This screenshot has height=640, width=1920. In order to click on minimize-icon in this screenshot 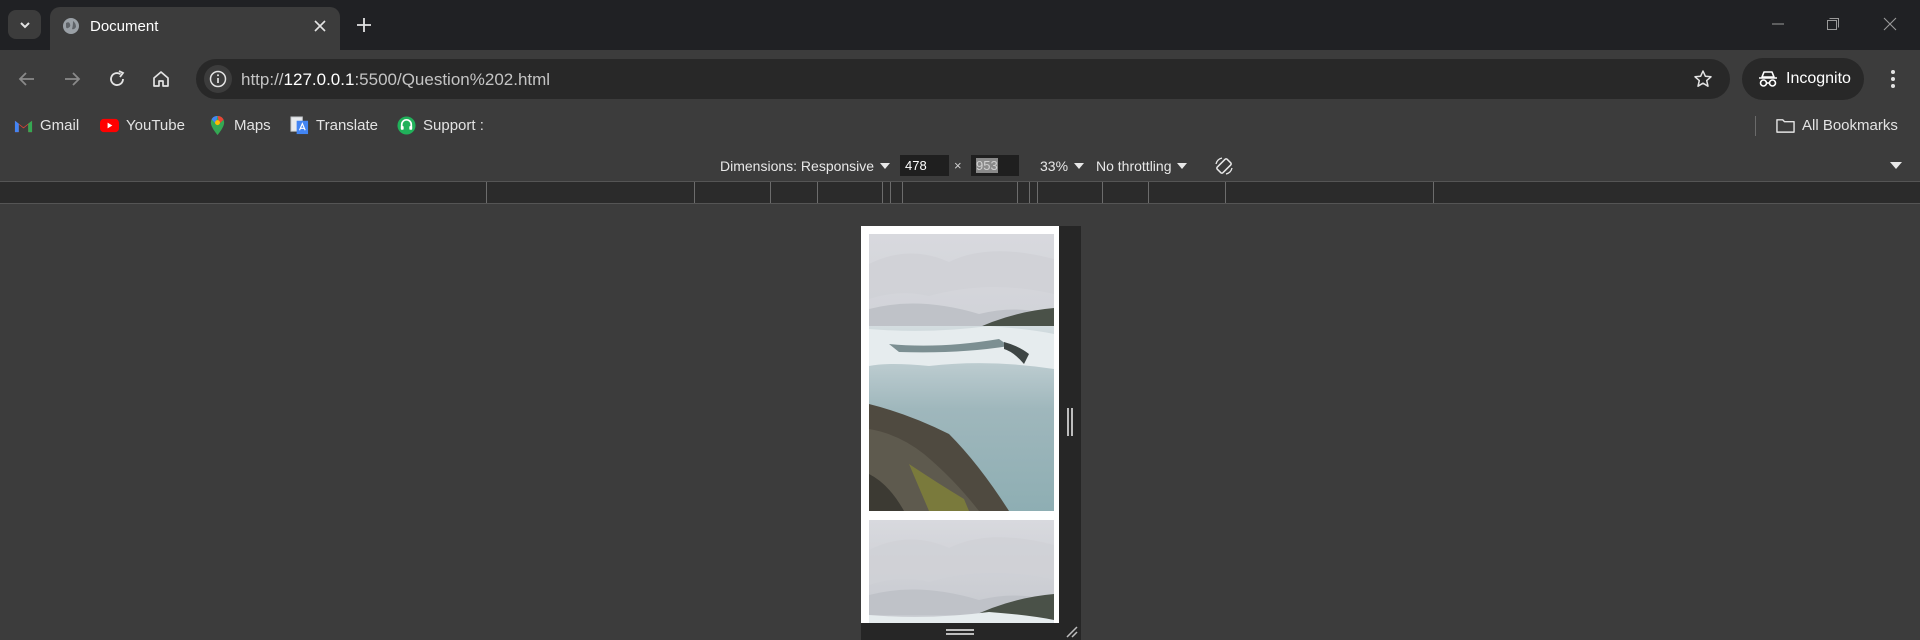, I will do `click(1778, 24)`.